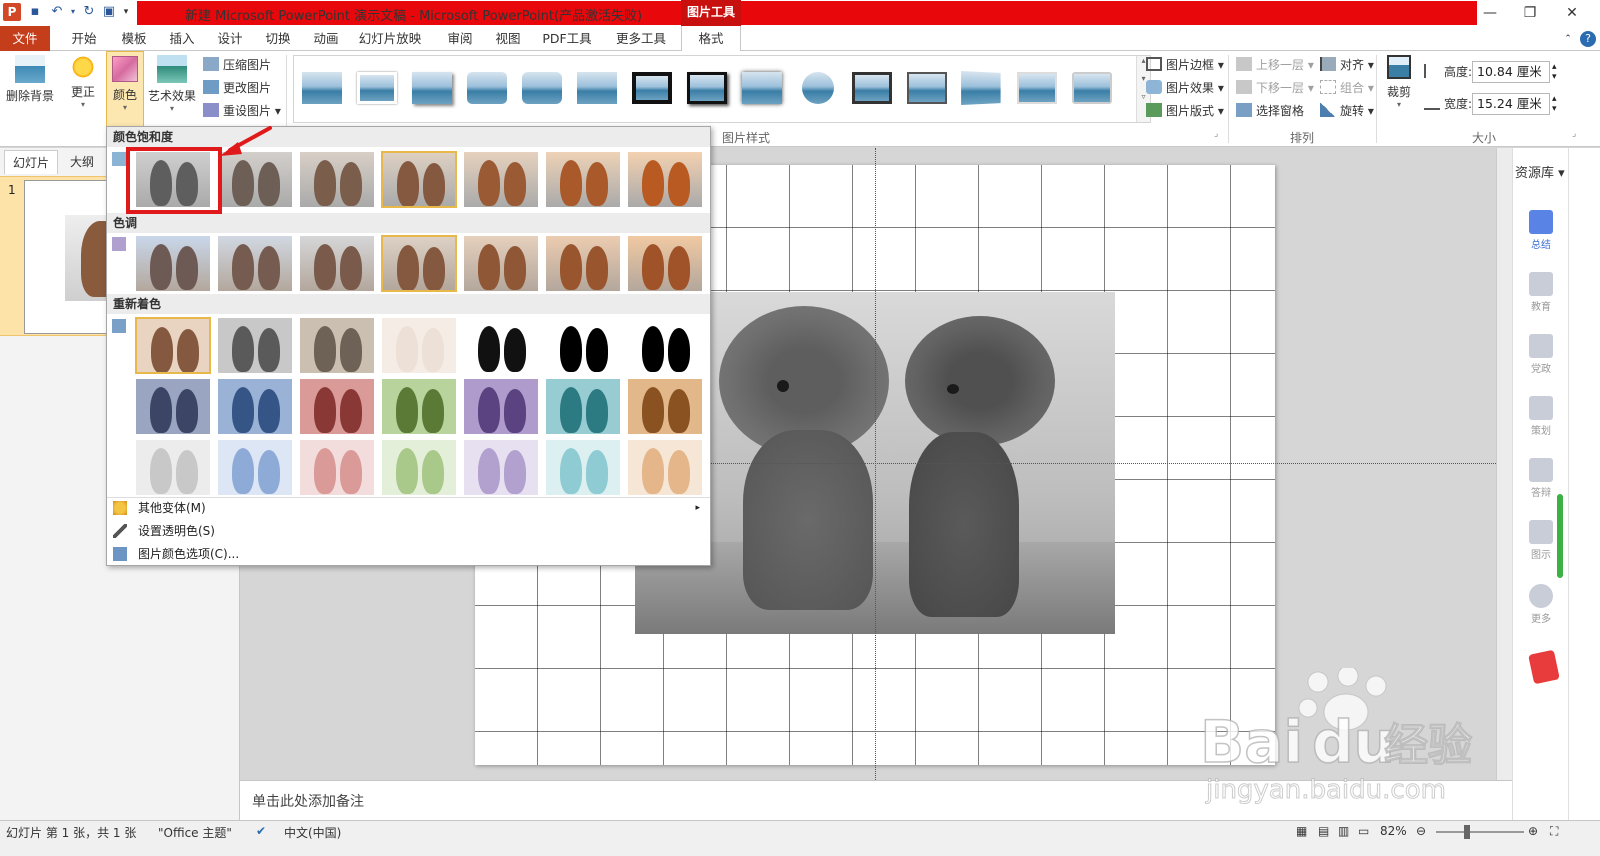  Describe the element at coordinates (1275, 88) in the screenshot. I see `send-backward-button: 下移一层 ▾` at that location.